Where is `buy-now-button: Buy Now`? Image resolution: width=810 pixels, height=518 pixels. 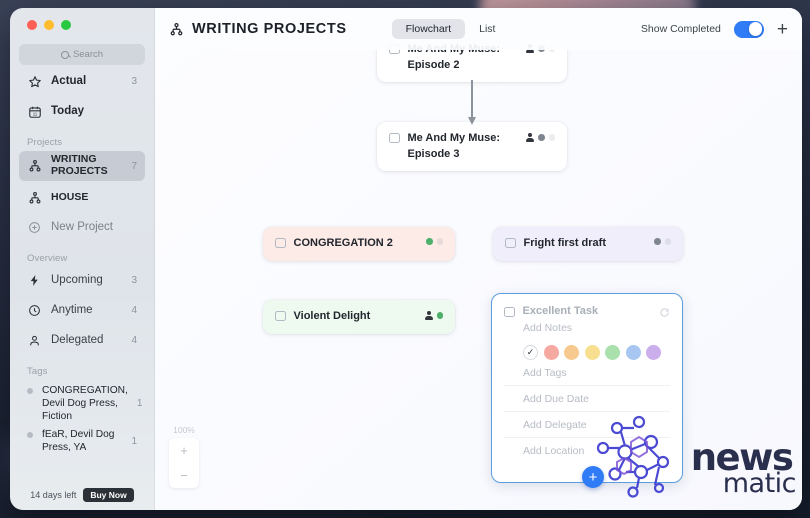 buy-now-button: Buy Now is located at coordinates (108, 495).